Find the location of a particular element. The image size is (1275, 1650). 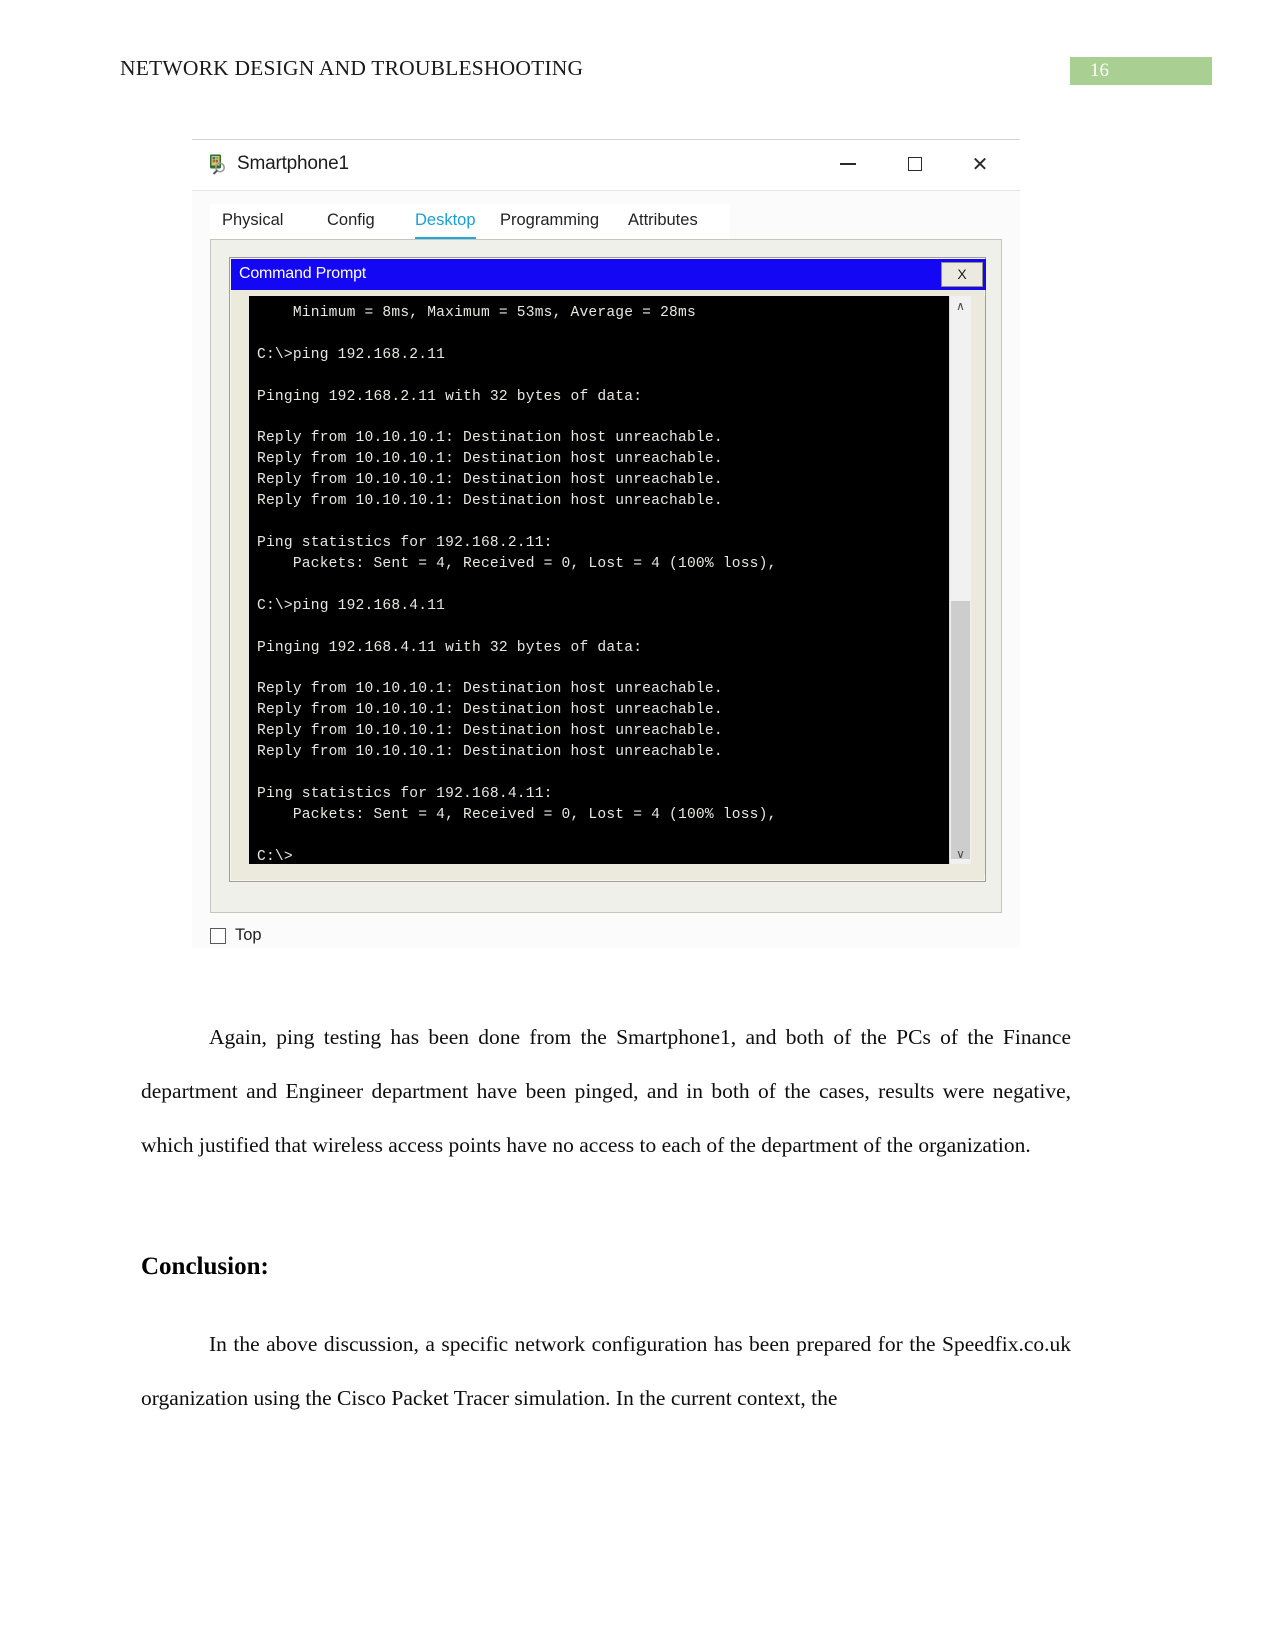

tab-physical: Physical is located at coordinates (252, 224).